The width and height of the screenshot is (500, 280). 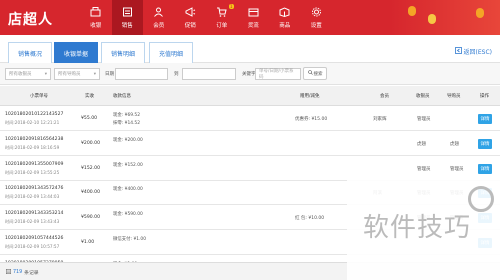 What do you see at coordinates (209, 74) in the screenshot?
I see `date-end-input` at bounding box center [209, 74].